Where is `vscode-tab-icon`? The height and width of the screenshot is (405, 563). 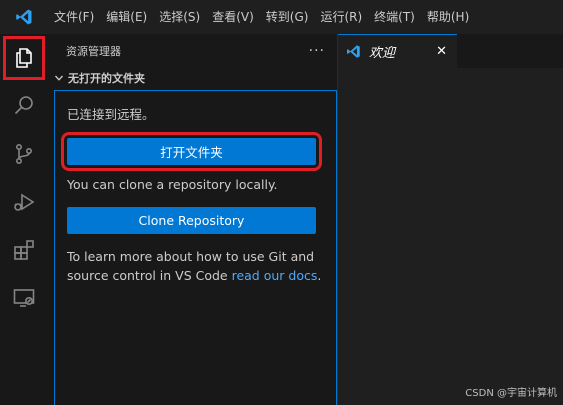
vscode-tab-icon is located at coordinates (353, 51).